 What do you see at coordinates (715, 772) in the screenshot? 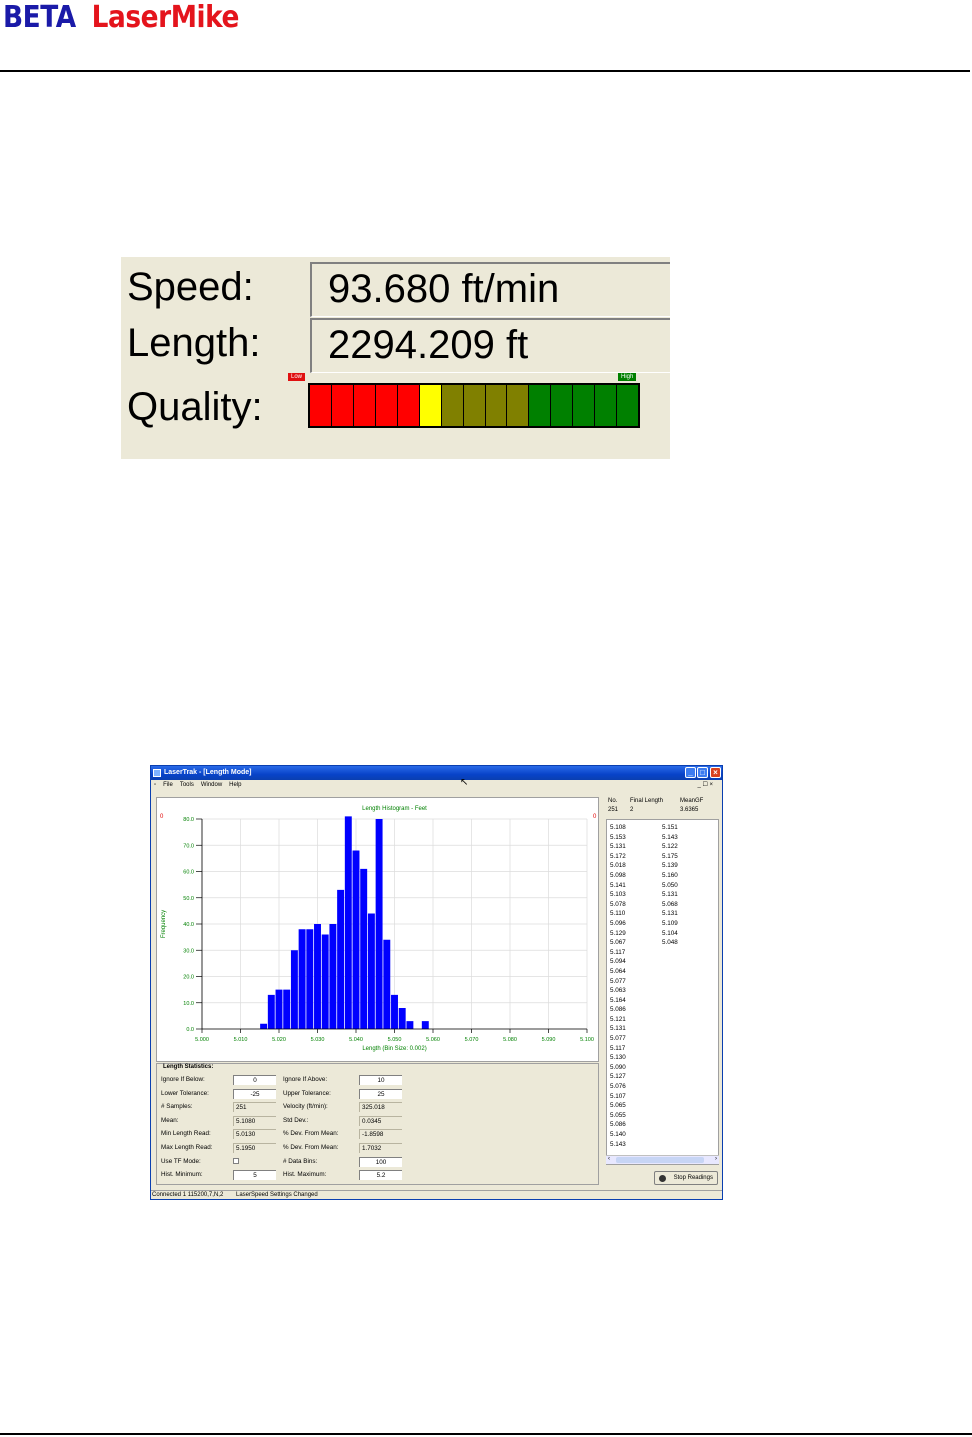
I see `close-button: ×` at bounding box center [715, 772].